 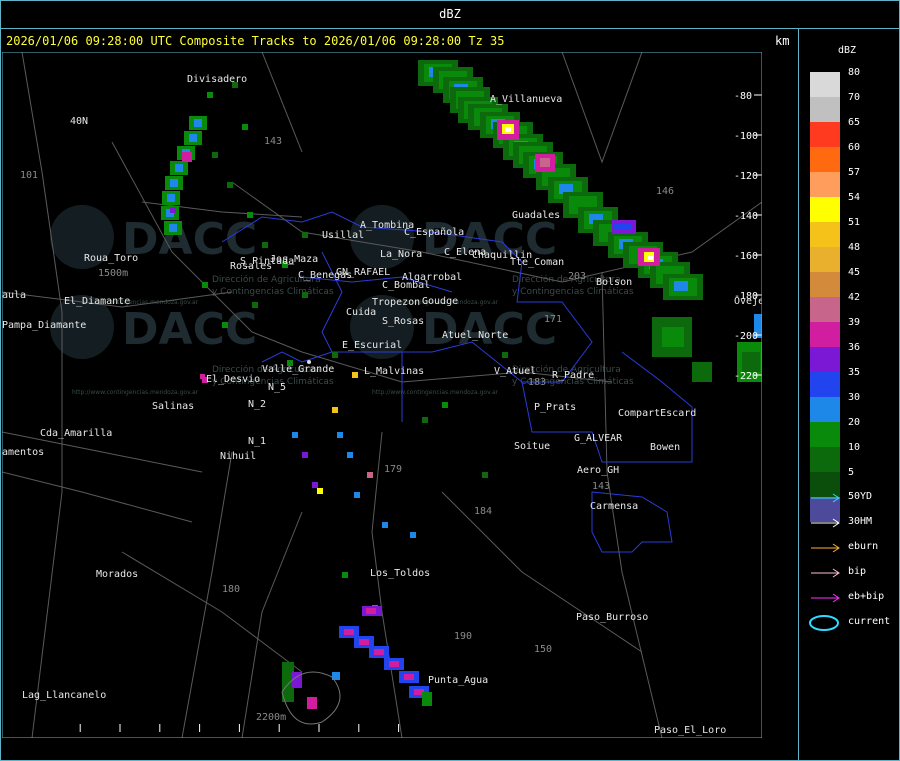 I want to click on y-tick-label: -200, so click(x=746, y=336).